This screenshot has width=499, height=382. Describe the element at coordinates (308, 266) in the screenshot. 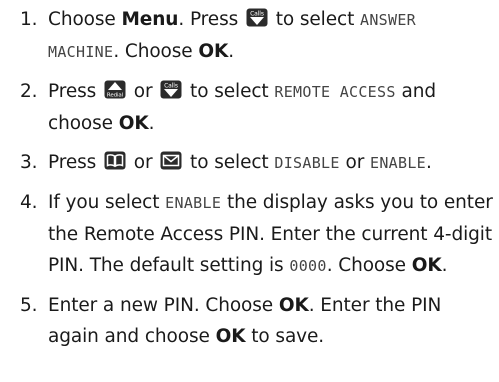

I see `display-text: 0000` at that location.